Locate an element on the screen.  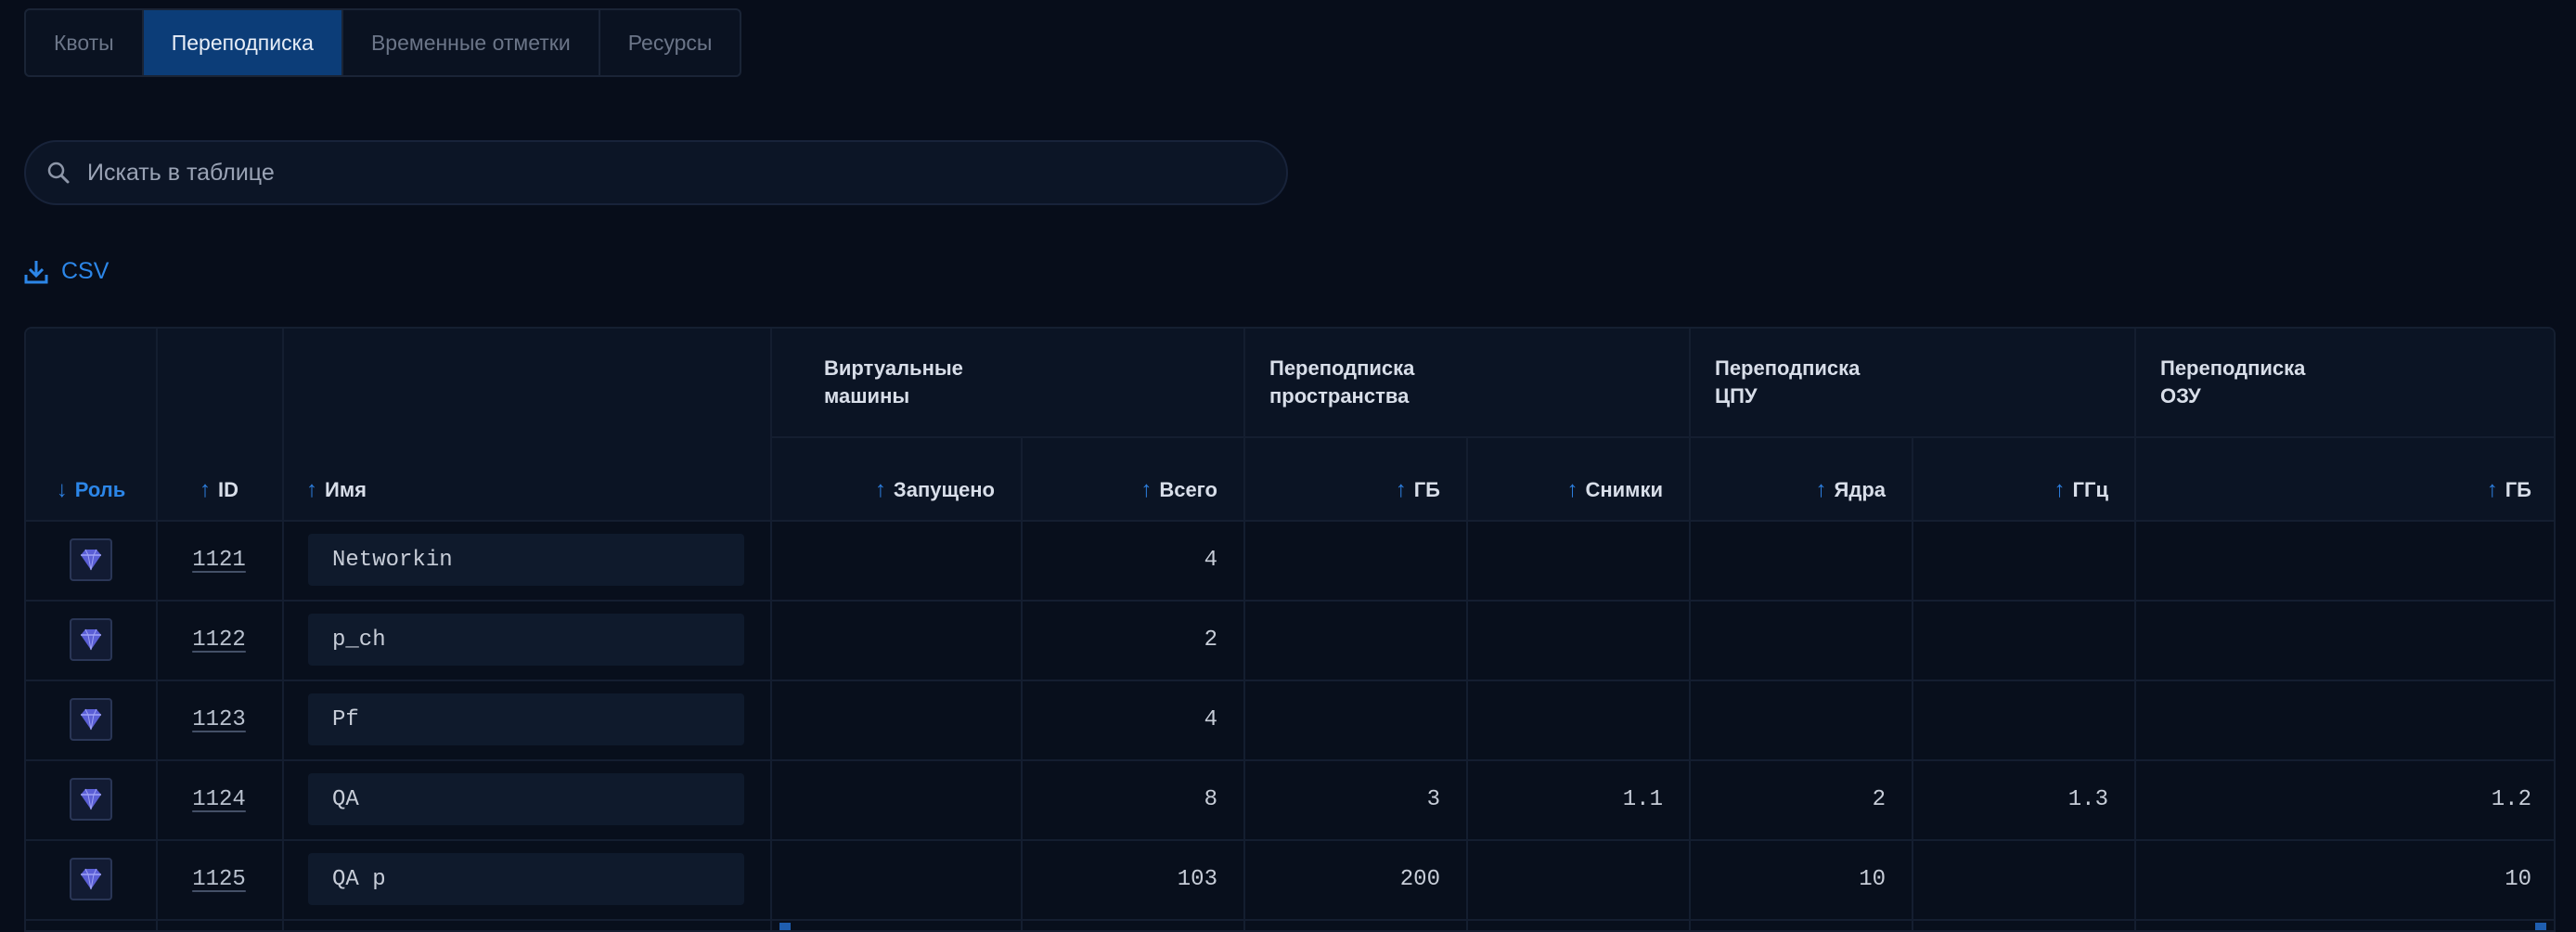
id-cell: 1122 is located at coordinates (219, 640).